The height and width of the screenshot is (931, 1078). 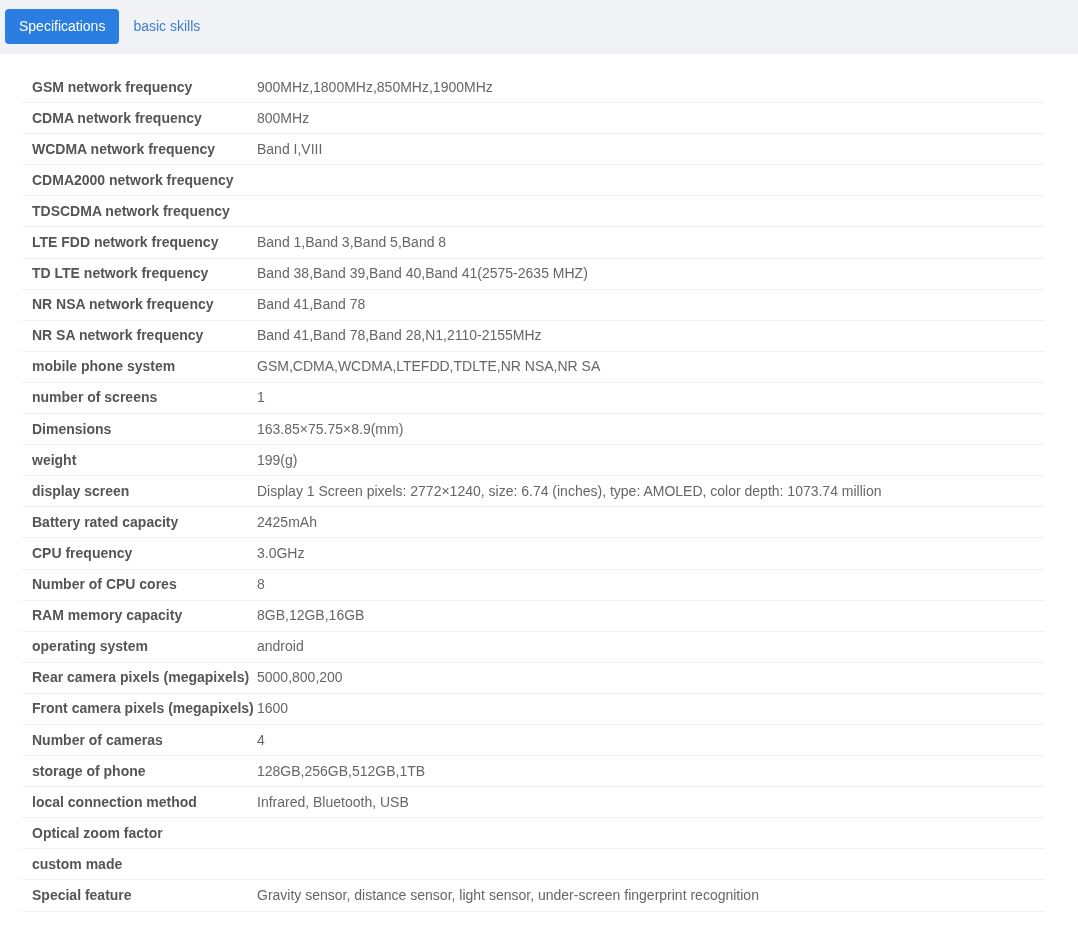 I want to click on spec-value: 199(g), so click(x=277, y=460).